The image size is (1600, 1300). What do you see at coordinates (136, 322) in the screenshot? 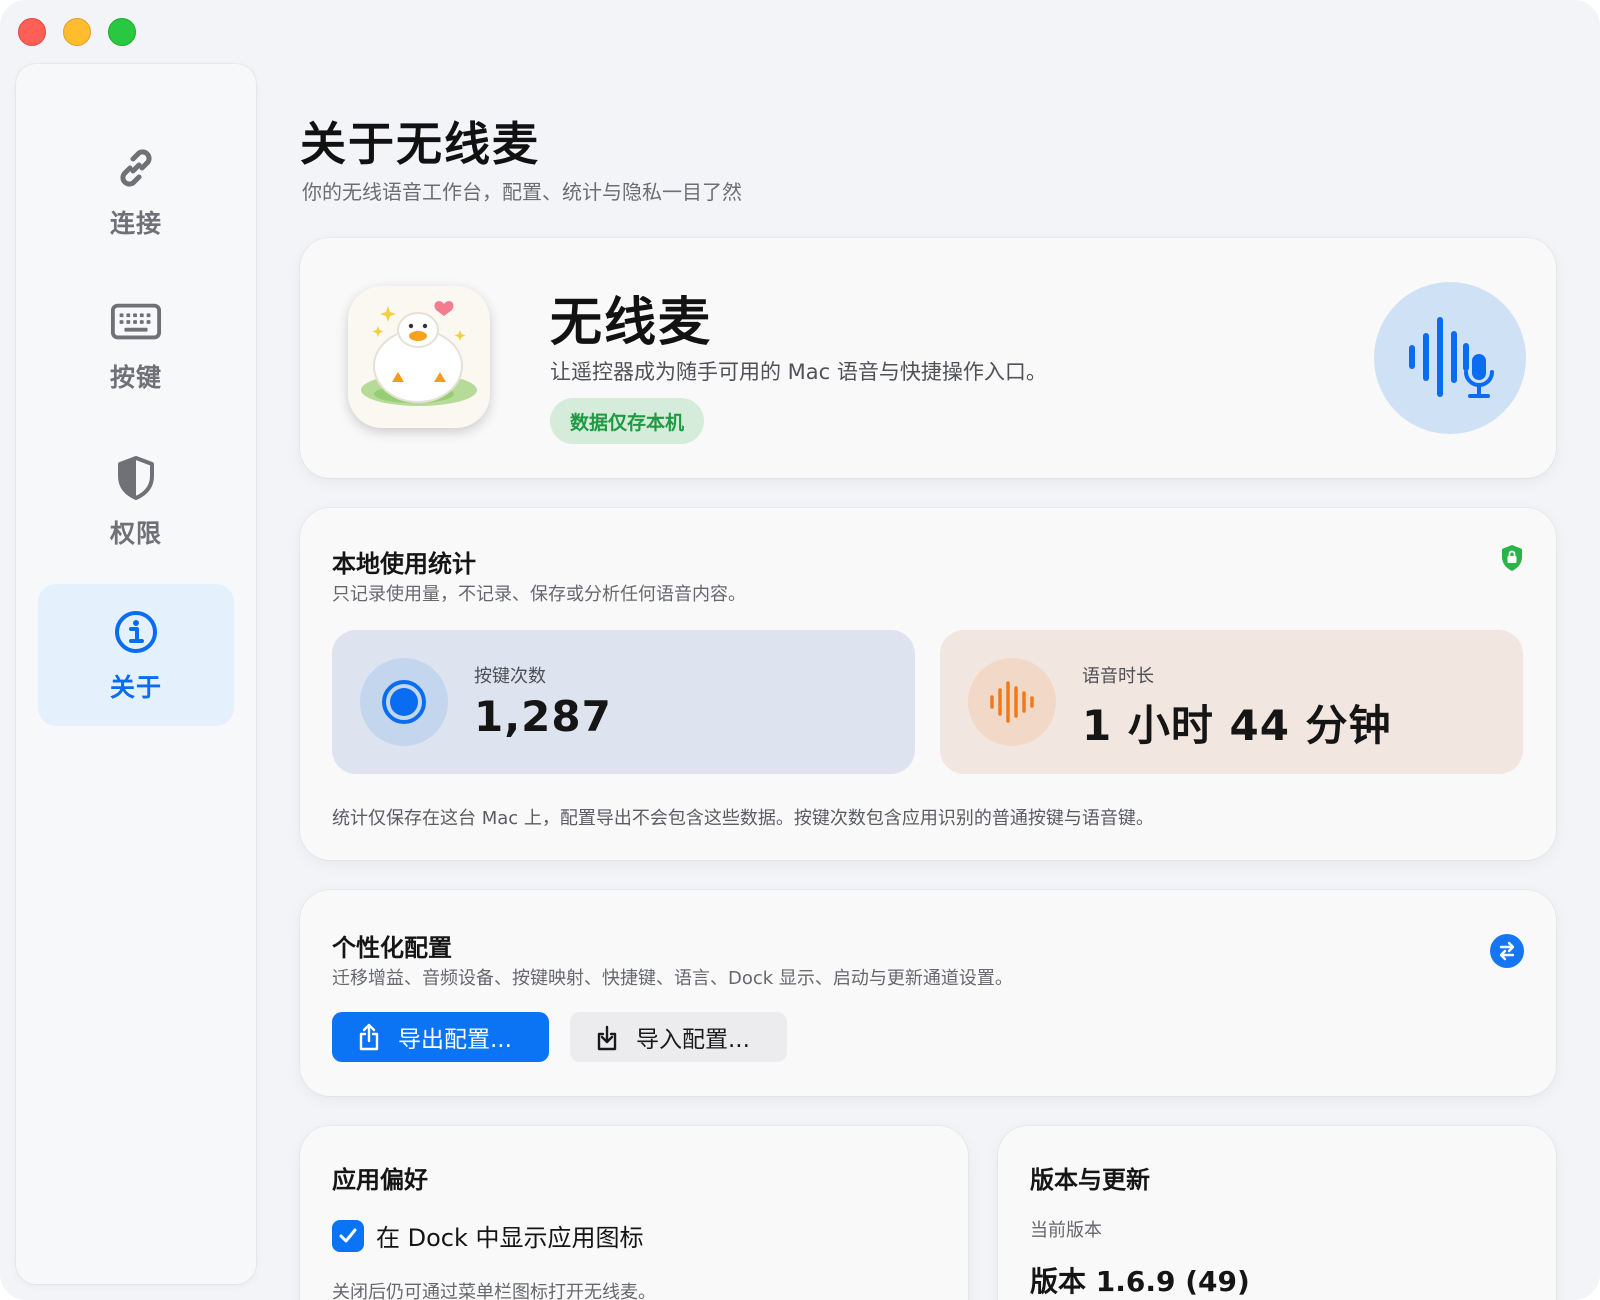
I see `keyboard-icon` at bounding box center [136, 322].